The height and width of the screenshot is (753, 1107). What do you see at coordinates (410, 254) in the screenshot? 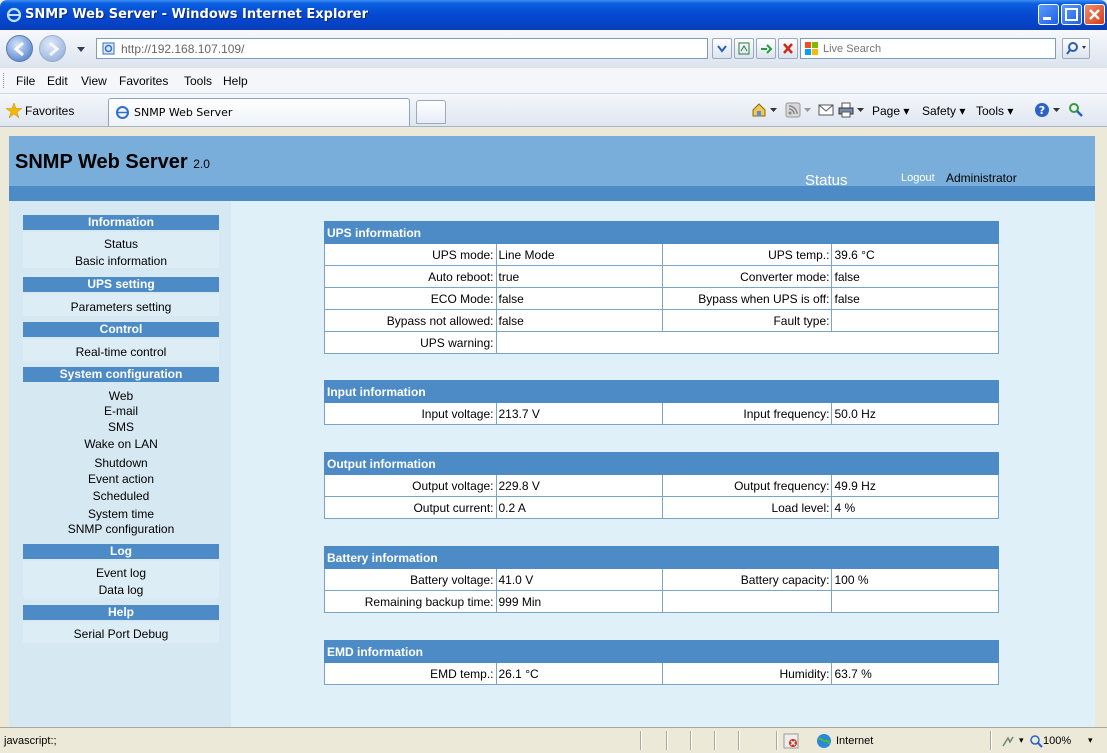
I see `ups-mode-label: UPS mode:` at bounding box center [410, 254].